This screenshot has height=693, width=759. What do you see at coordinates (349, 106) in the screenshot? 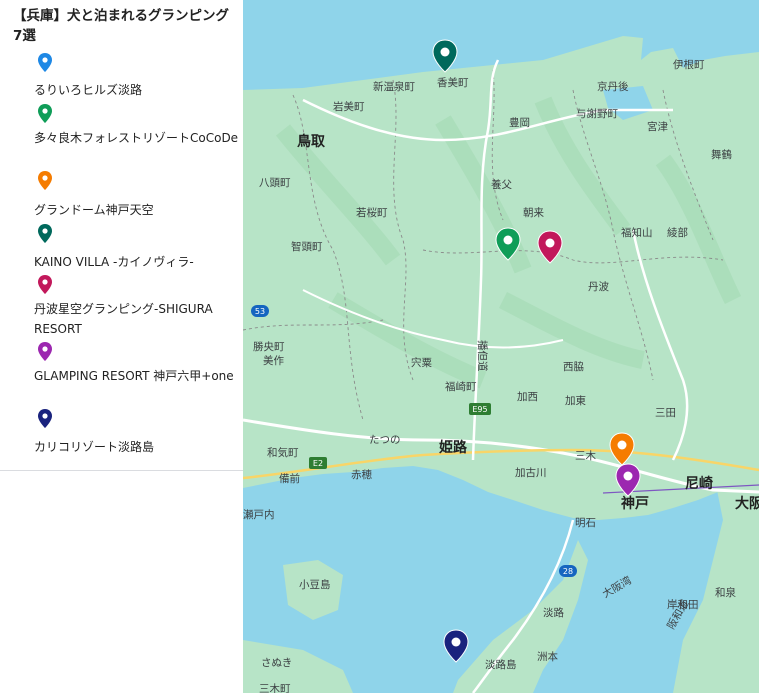
I see `place-label: 岩美町` at bounding box center [349, 106].